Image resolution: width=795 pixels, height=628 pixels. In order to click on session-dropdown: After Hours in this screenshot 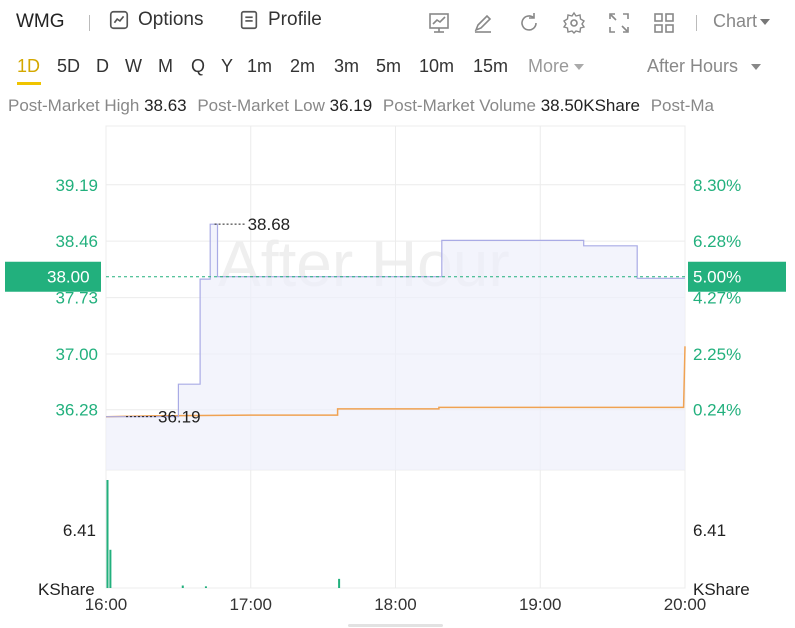, I will do `click(704, 66)`.